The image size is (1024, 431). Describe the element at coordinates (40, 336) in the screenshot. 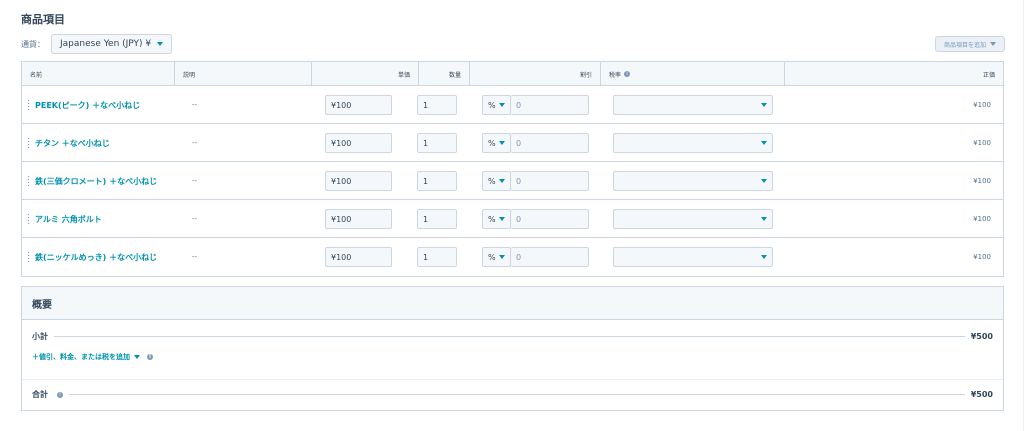

I see `subtotal-label: 小計` at that location.